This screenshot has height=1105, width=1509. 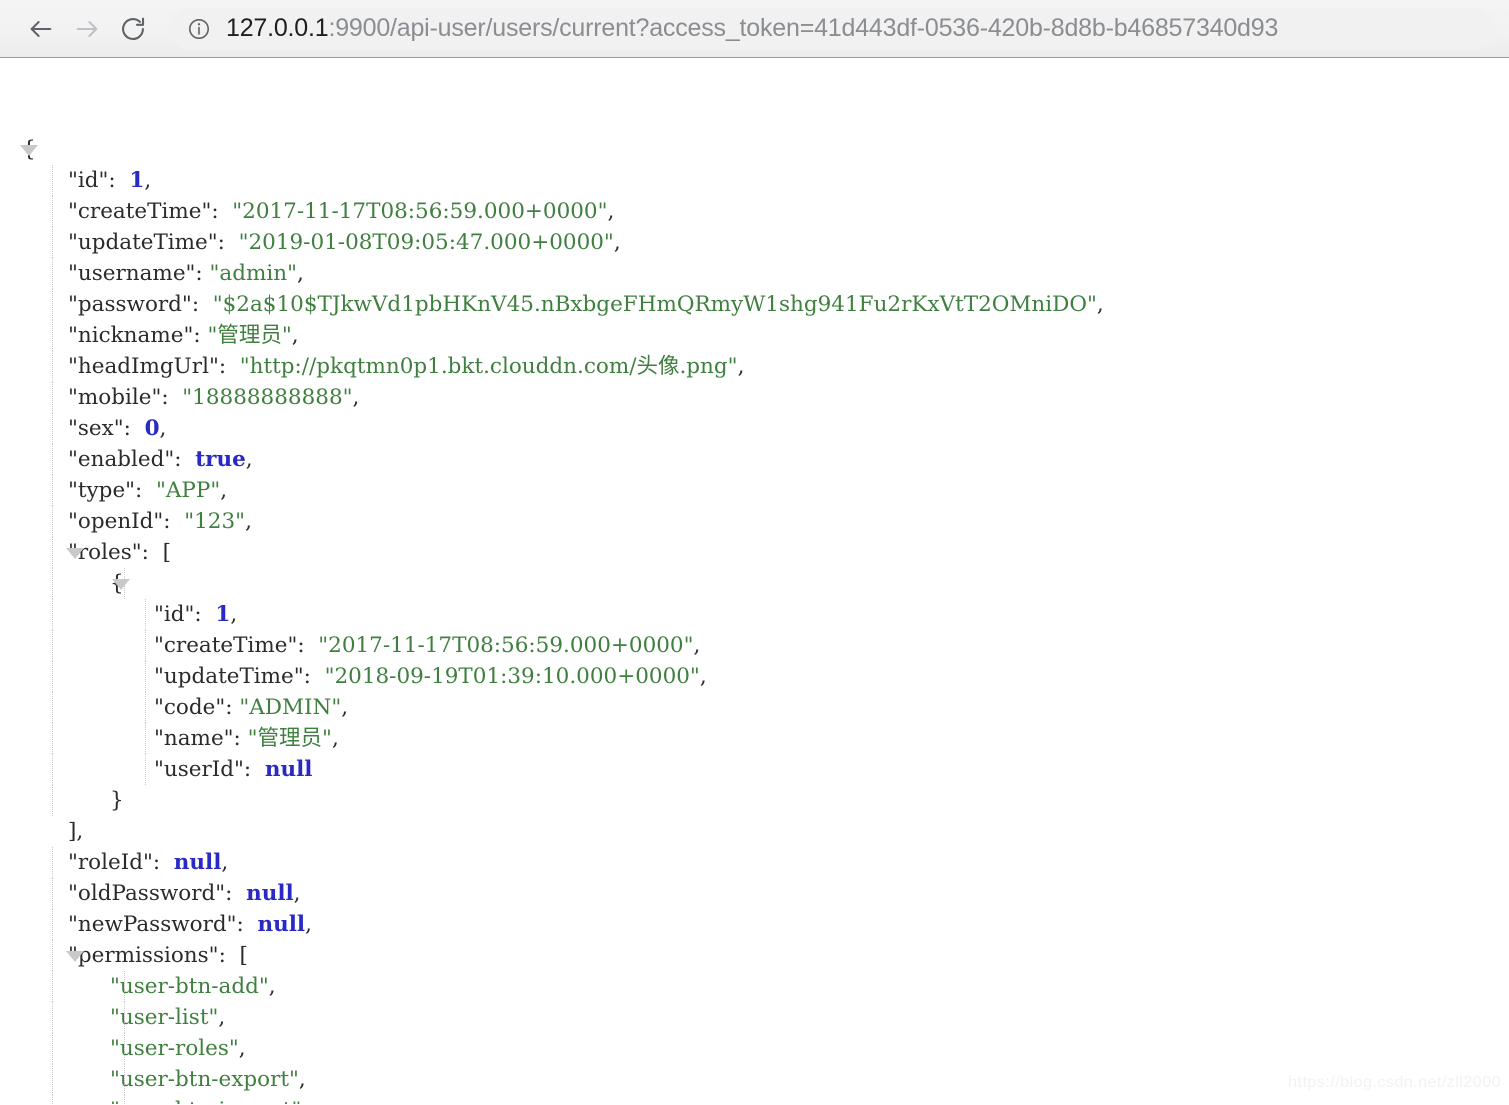 I want to click on json-line-content: }, so click(x=117, y=800).